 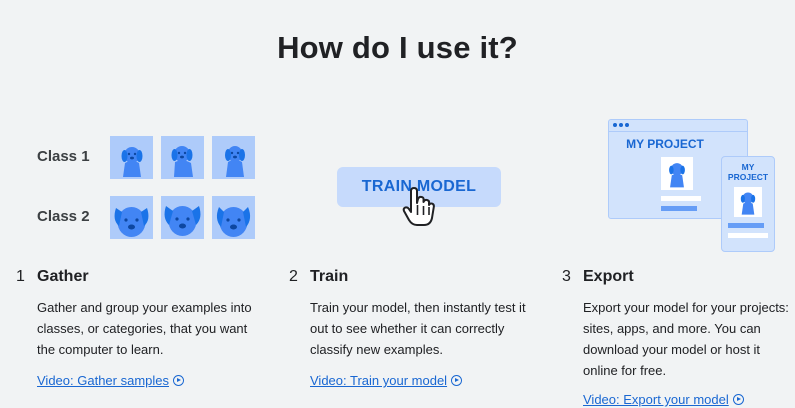 I want to click on phone-project-title: MY PROJECT, so click(x=748, y=172).